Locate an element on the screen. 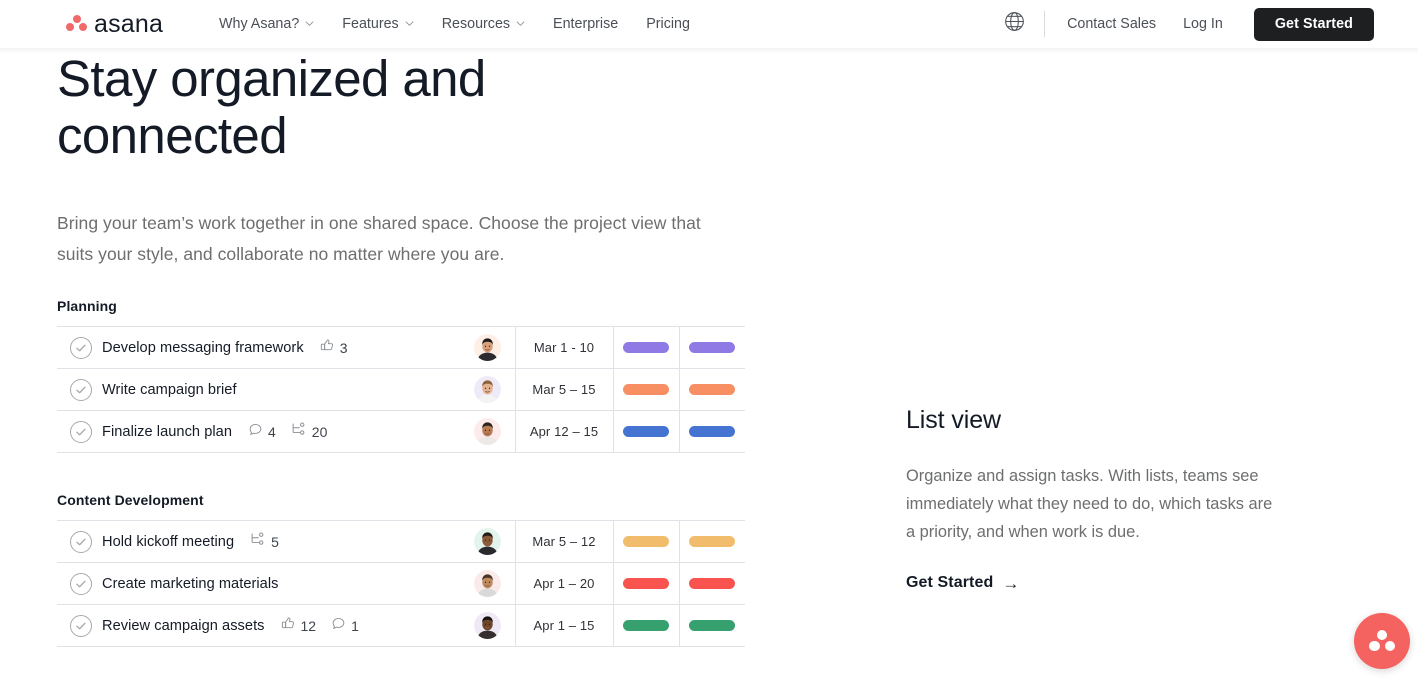 The width and height of the screenshot is (1418, 685). due-date-cell: Apr 12 – 15 is located at coordinates (564, 431).